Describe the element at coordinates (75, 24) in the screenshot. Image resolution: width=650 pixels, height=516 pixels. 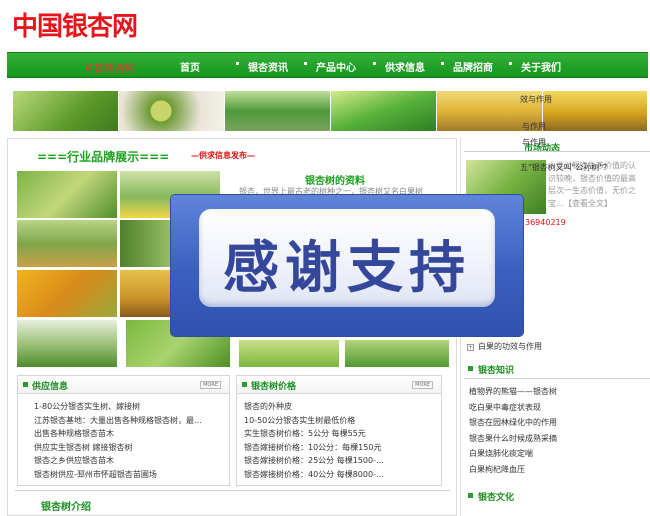
I see `site-logo: 中国银杏网` at that location.